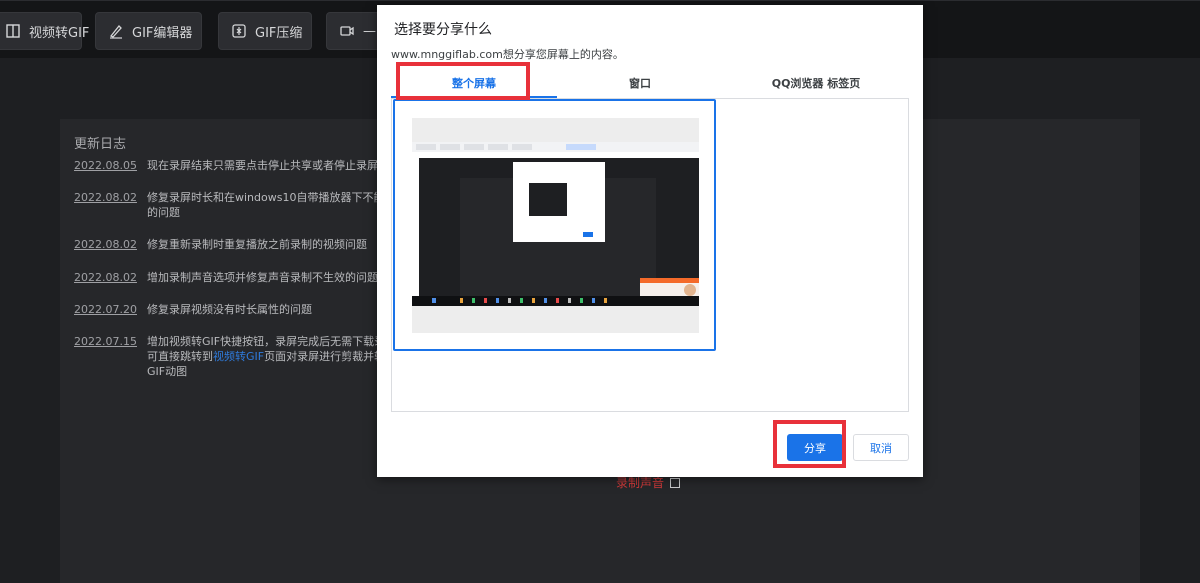 This screenshot has height=583, width=1200. I want to click on changelog-text: 修复录屏时长和在windows10自带播放器下不能完, so click(271, 197).